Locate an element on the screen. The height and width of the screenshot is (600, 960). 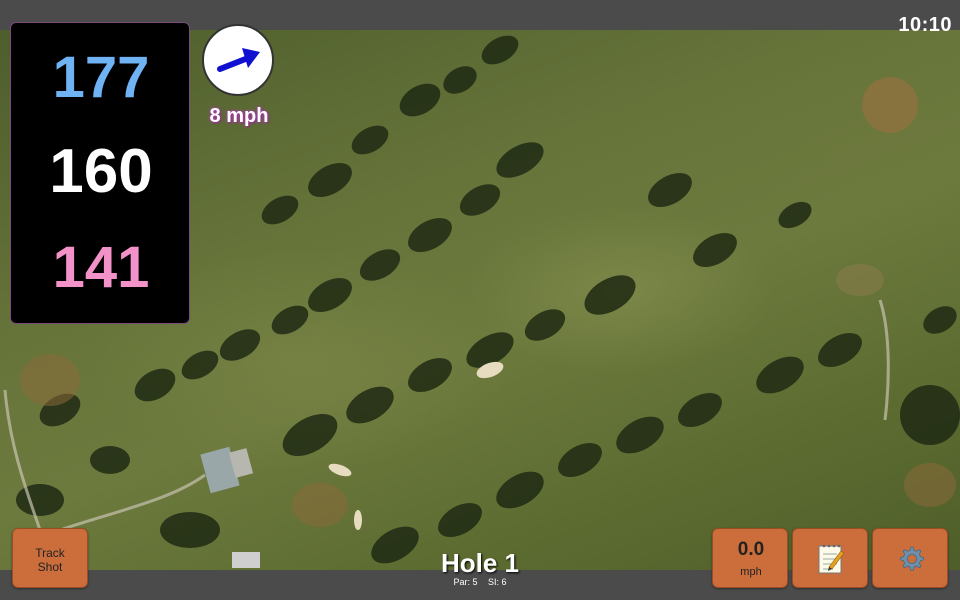
notes-button is located at coordinates (830, 558).